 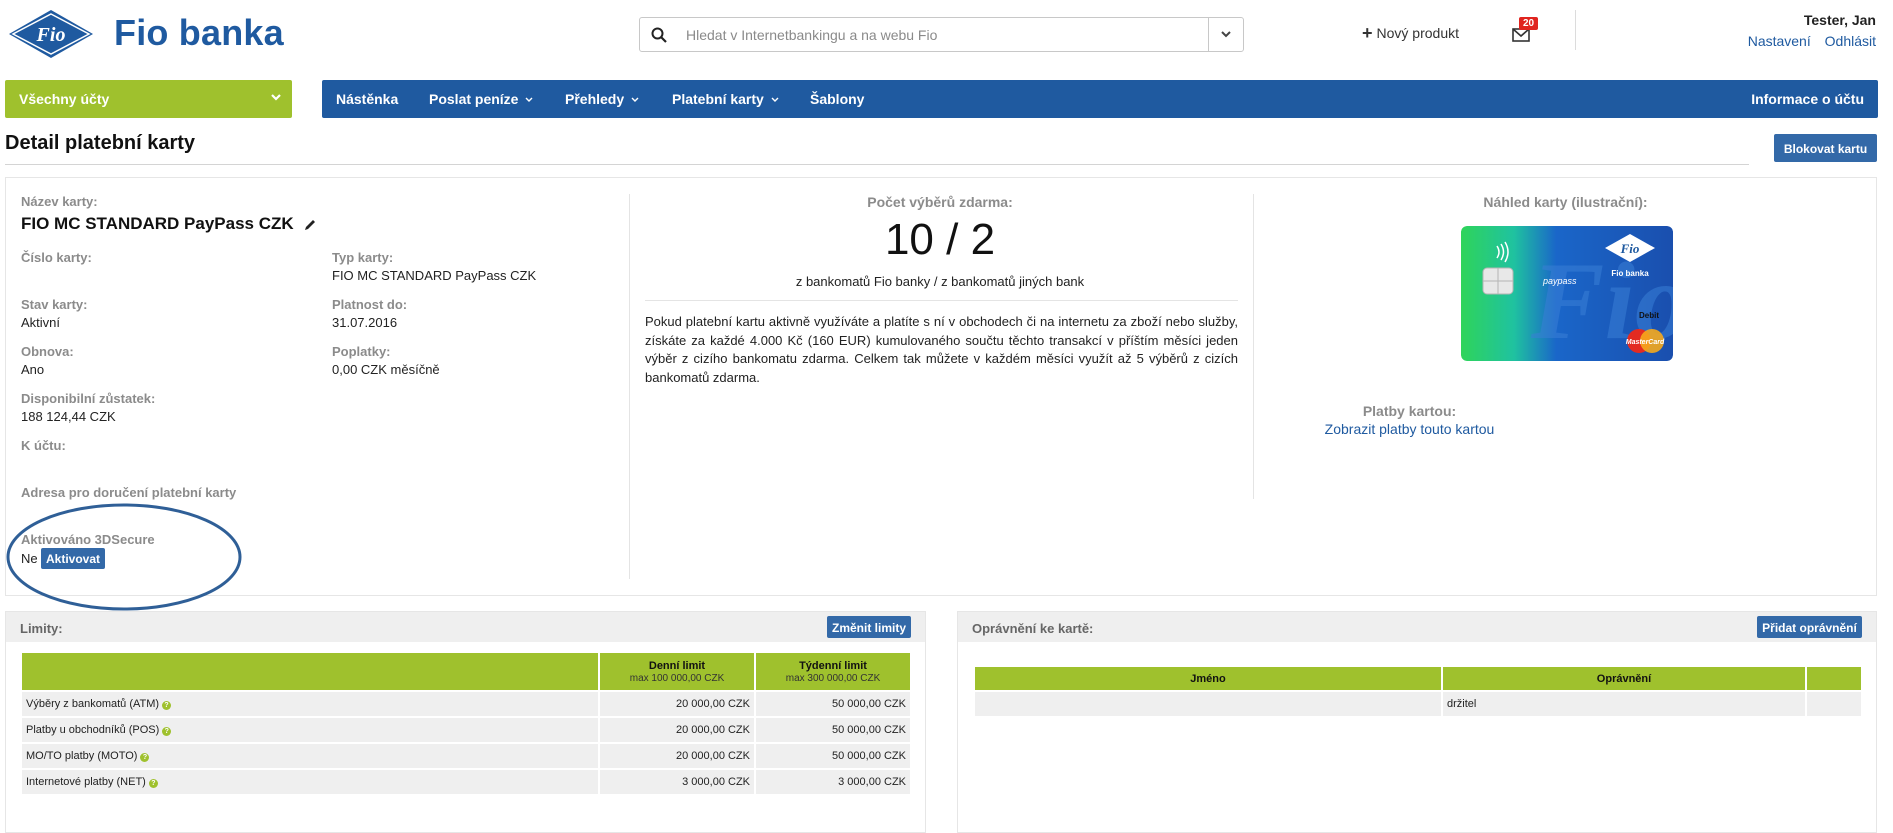 I want to click on card-name-label: Název karty:, so click(x=59, y=201).